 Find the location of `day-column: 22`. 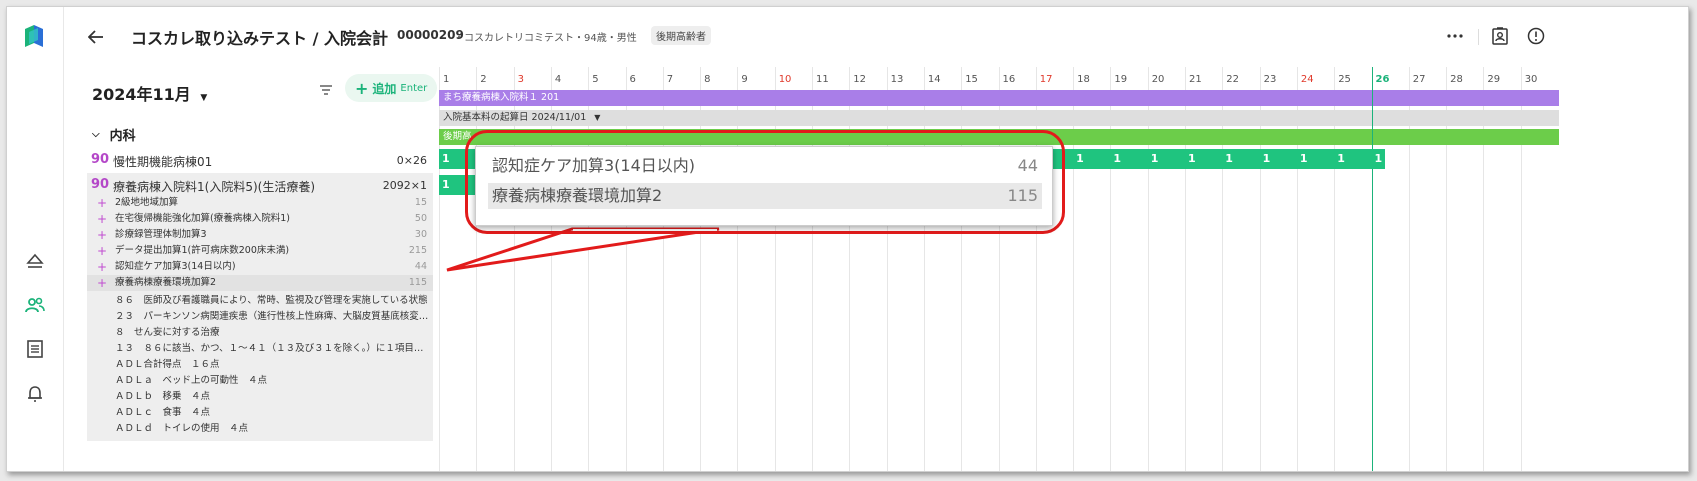

day-column: 22 is located at coordinates (1240, 269).